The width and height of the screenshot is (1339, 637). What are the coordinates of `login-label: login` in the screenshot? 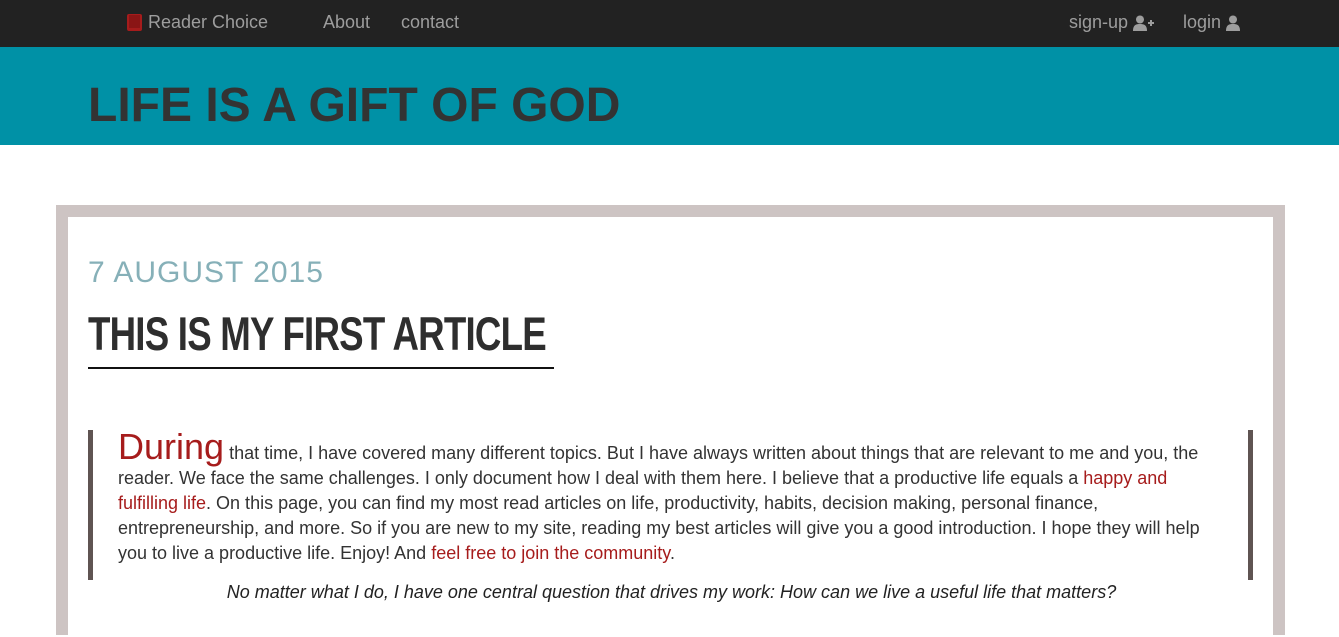 It's located at (1202, 22).